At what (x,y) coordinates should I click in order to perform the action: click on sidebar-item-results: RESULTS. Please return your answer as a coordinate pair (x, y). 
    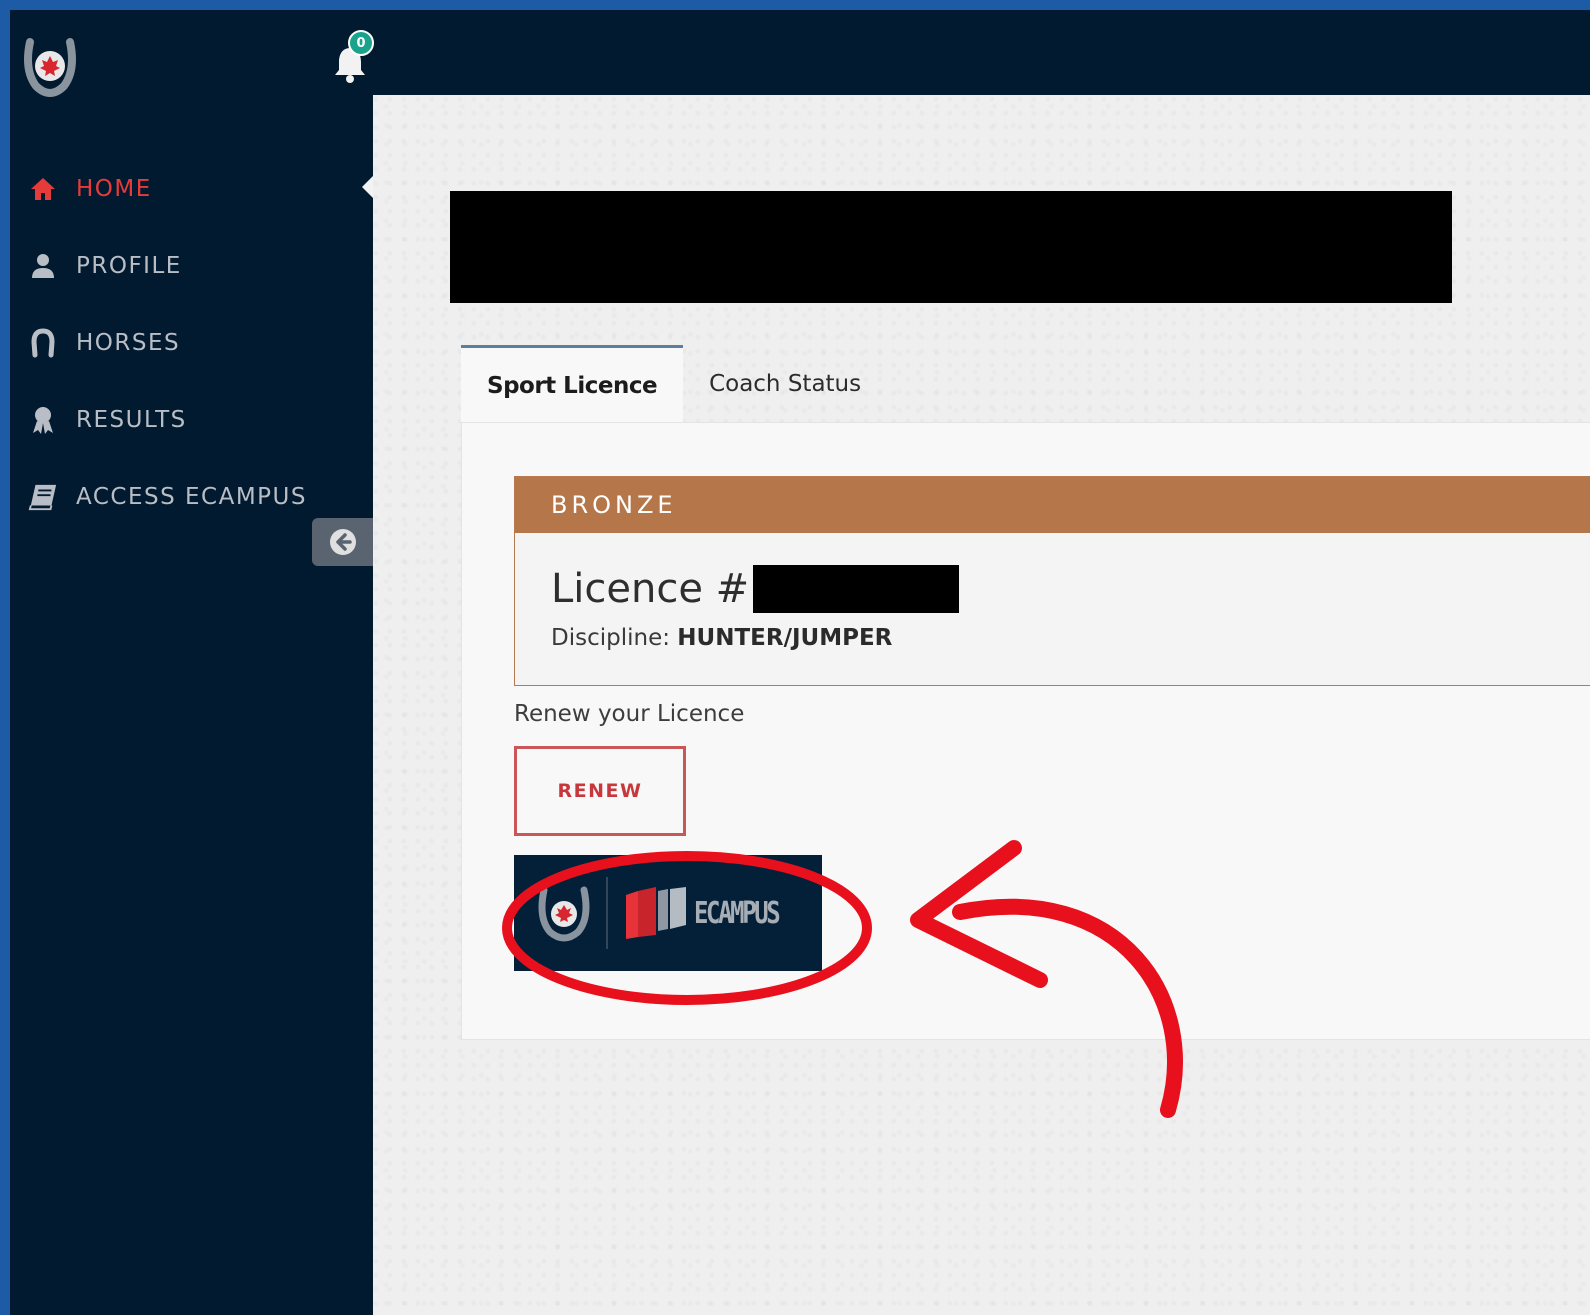
    Looking at the image, I should click on (191, 419).